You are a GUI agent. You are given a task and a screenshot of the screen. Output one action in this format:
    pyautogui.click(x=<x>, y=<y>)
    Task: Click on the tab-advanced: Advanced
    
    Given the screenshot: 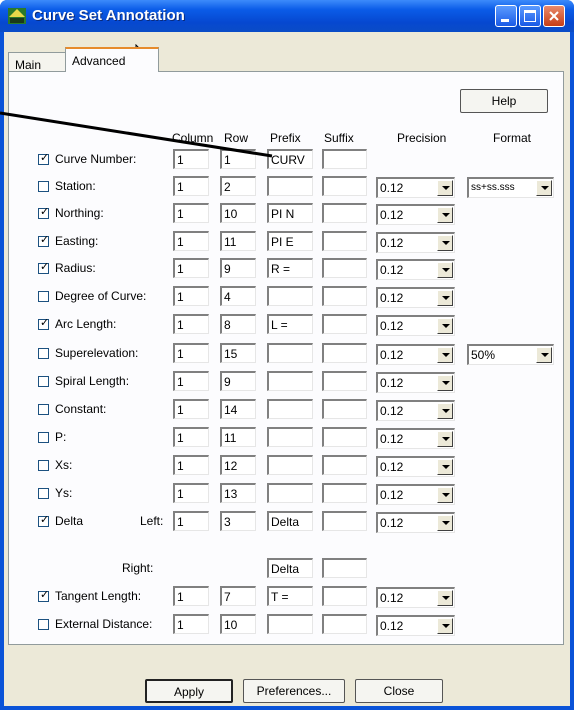 What is the action you would take?
    pyautogui.click(x=112, y=59)
    